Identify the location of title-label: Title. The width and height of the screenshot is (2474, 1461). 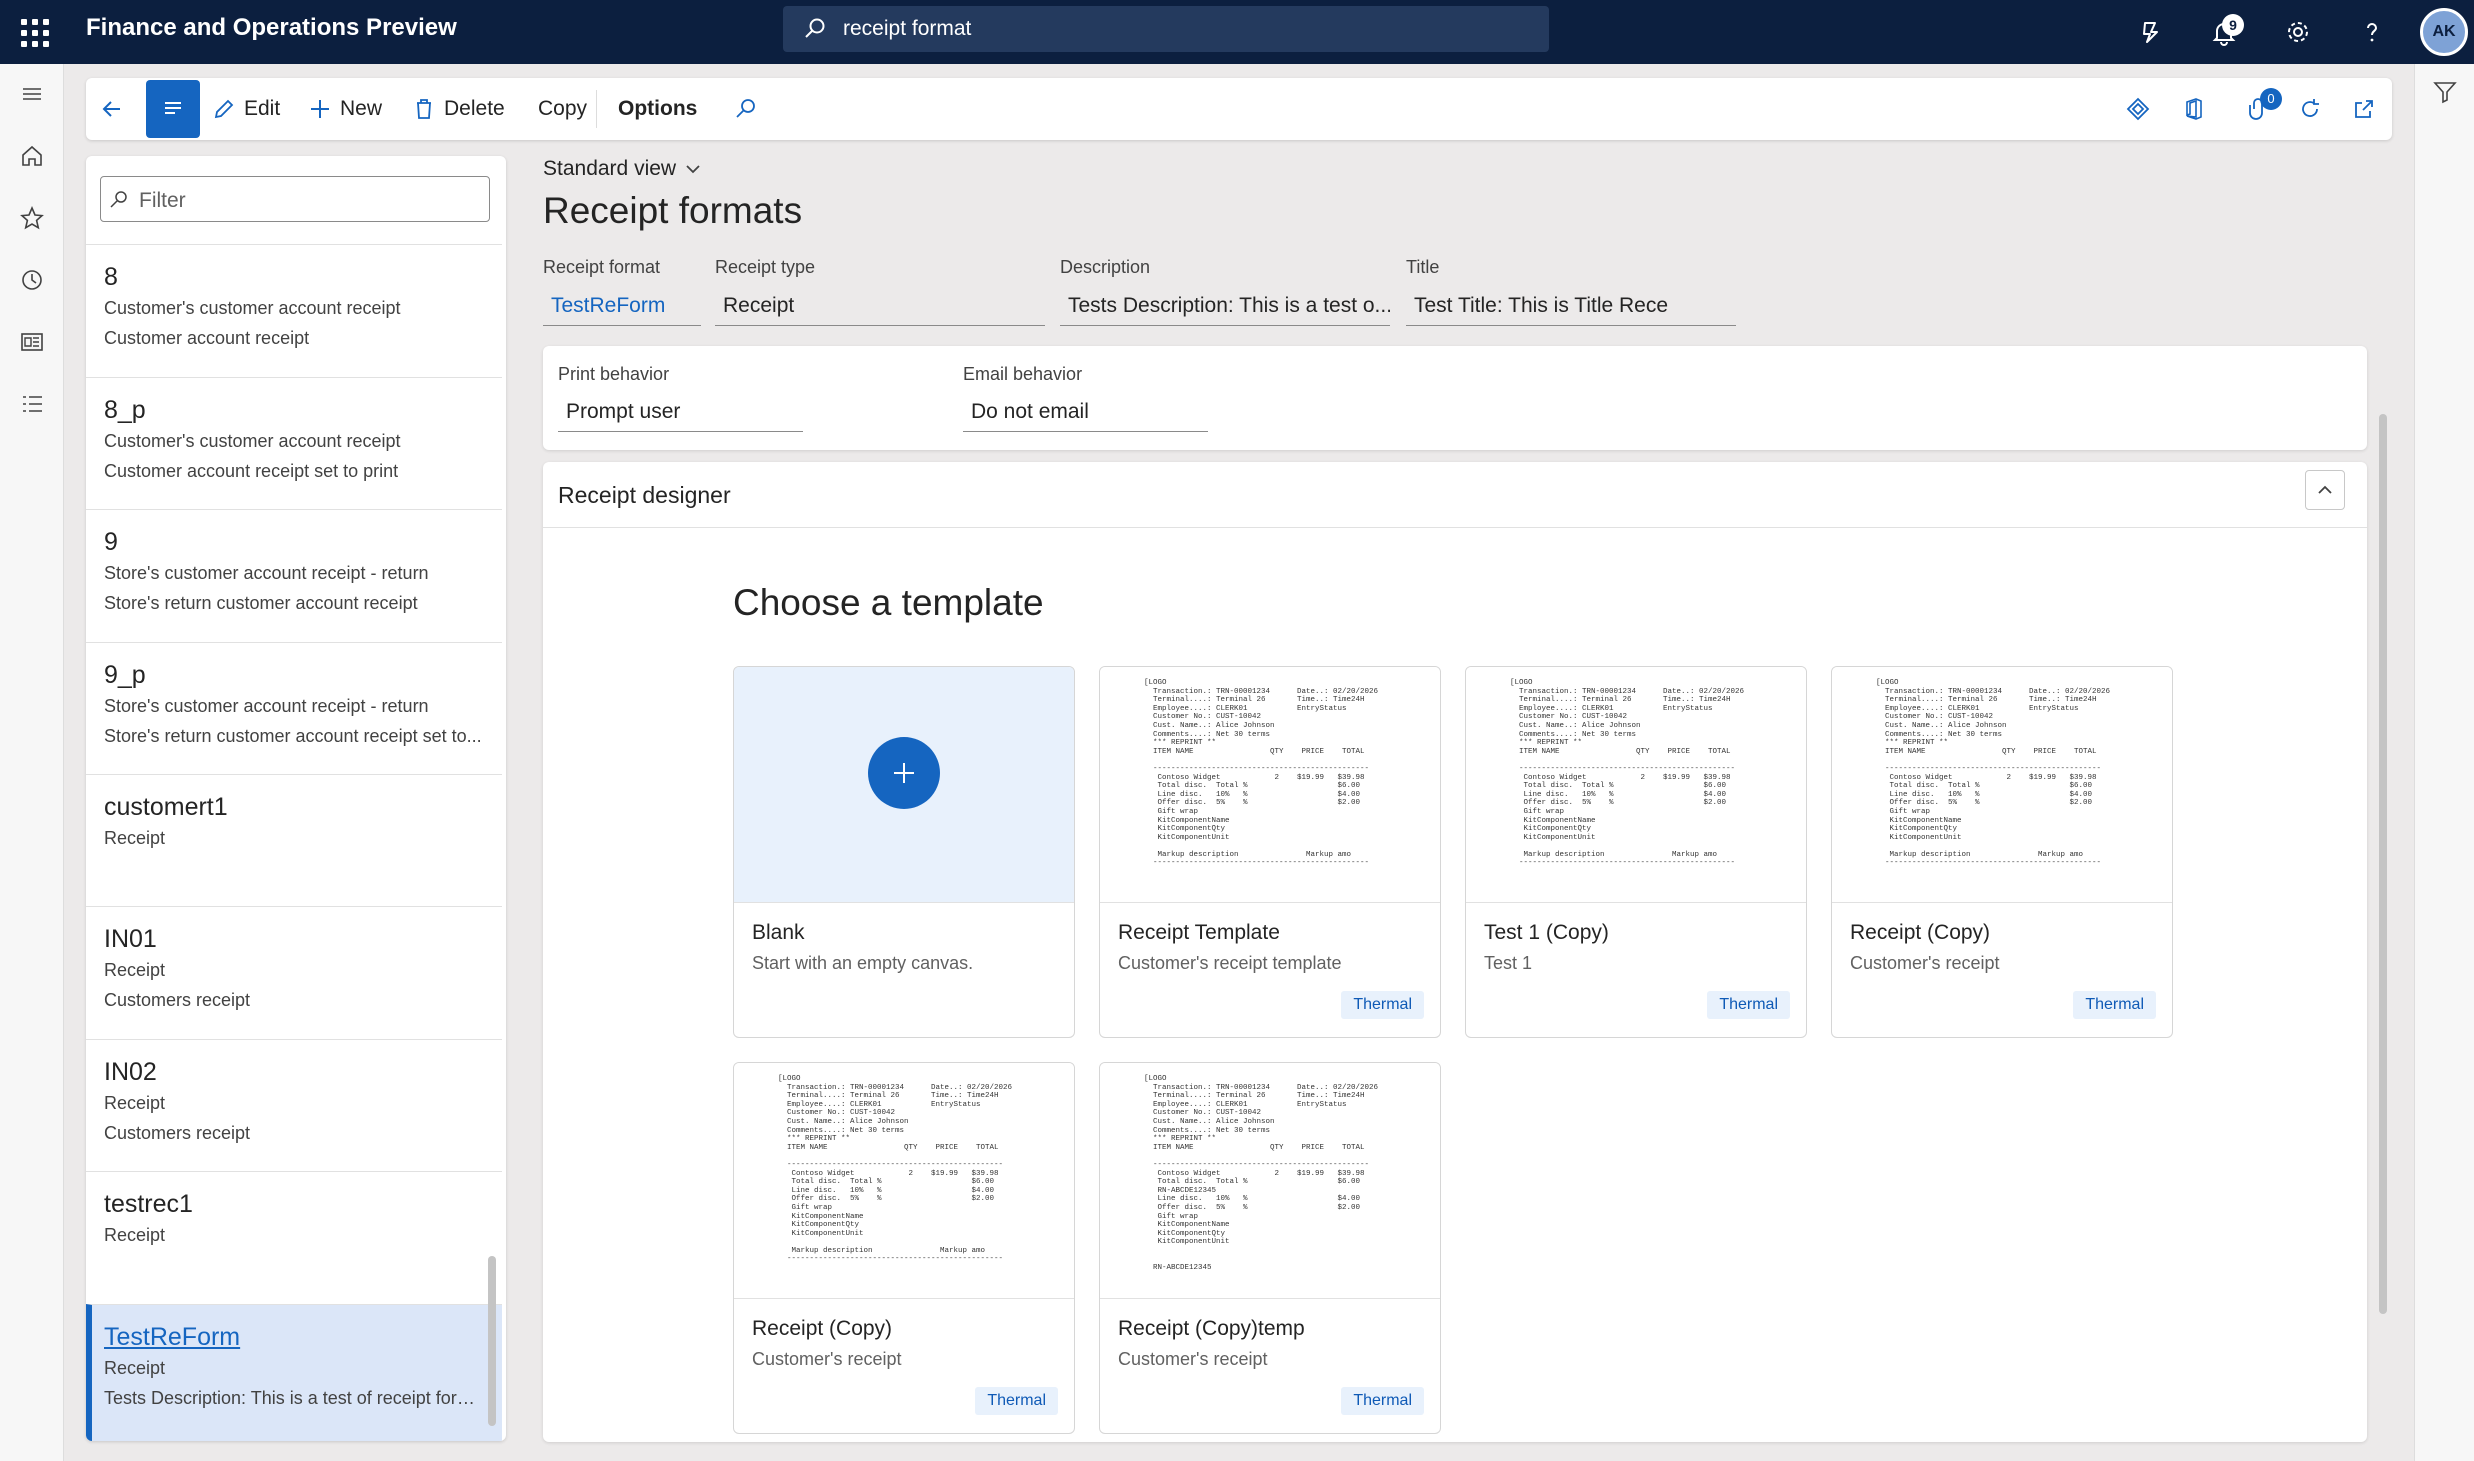
(1423, 267).